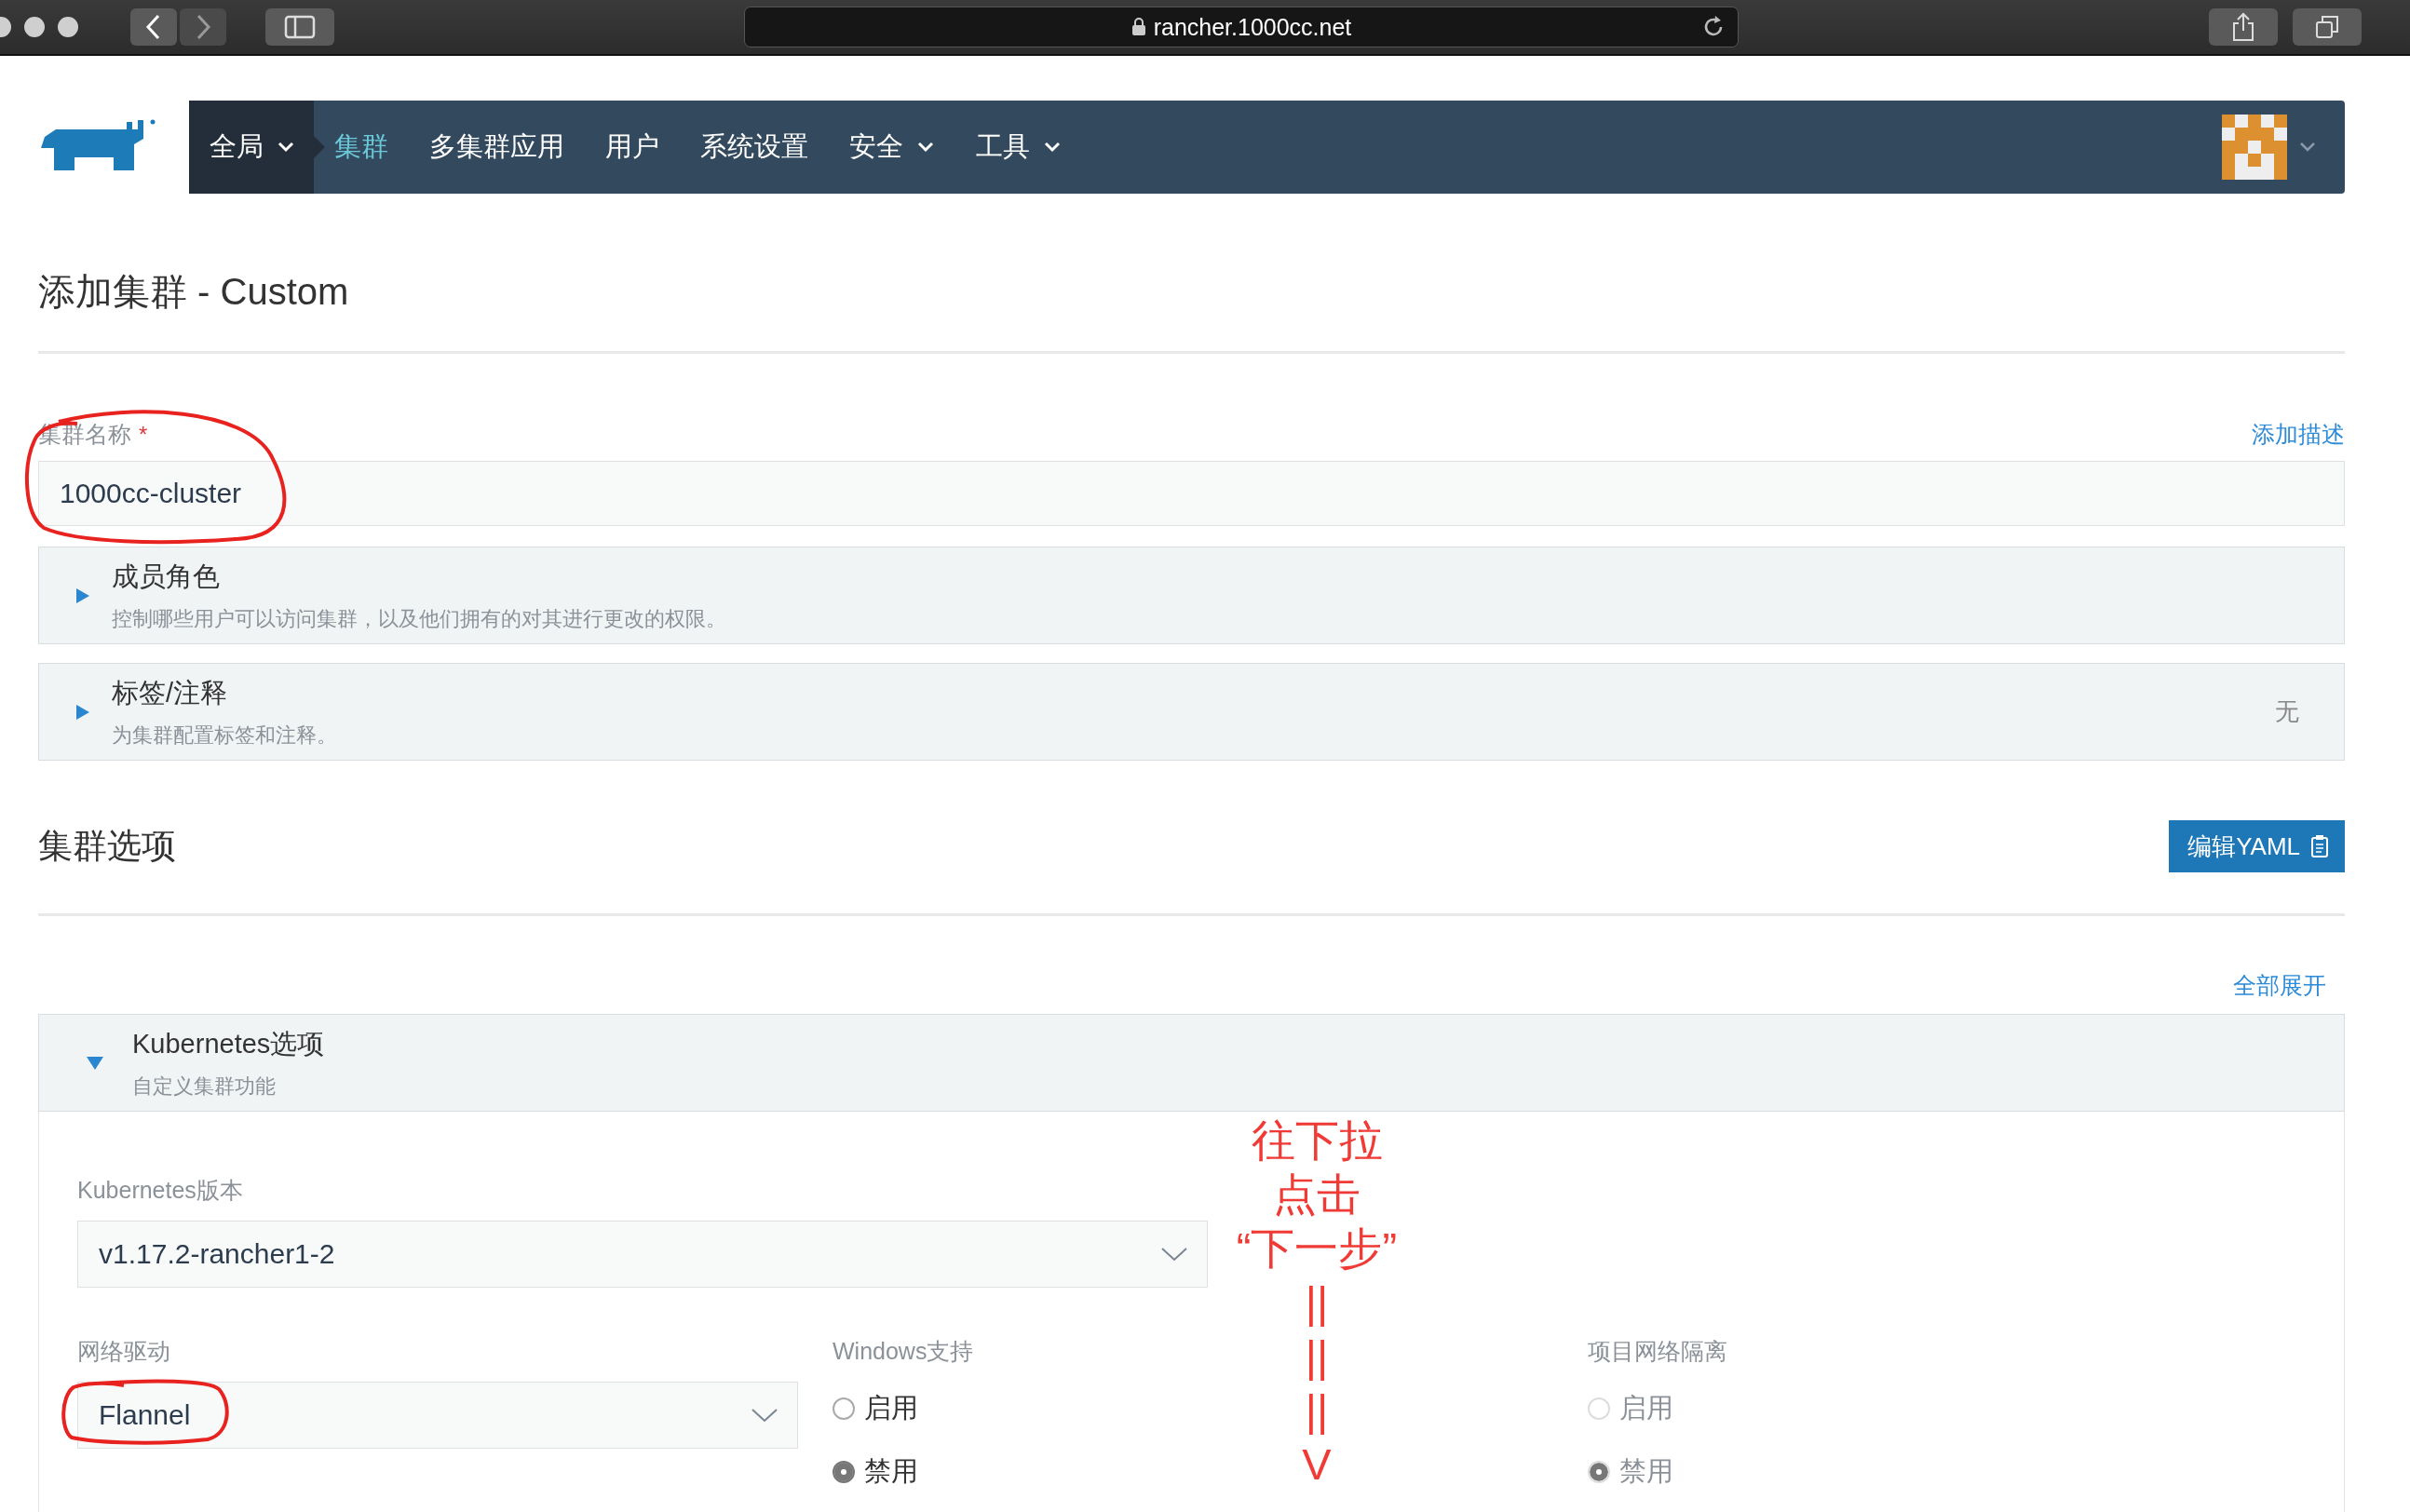 The height and width of the screenshot is (1512, 2410). I want to click on url-text: rancher.1000cc.net, so click(1241, 27).